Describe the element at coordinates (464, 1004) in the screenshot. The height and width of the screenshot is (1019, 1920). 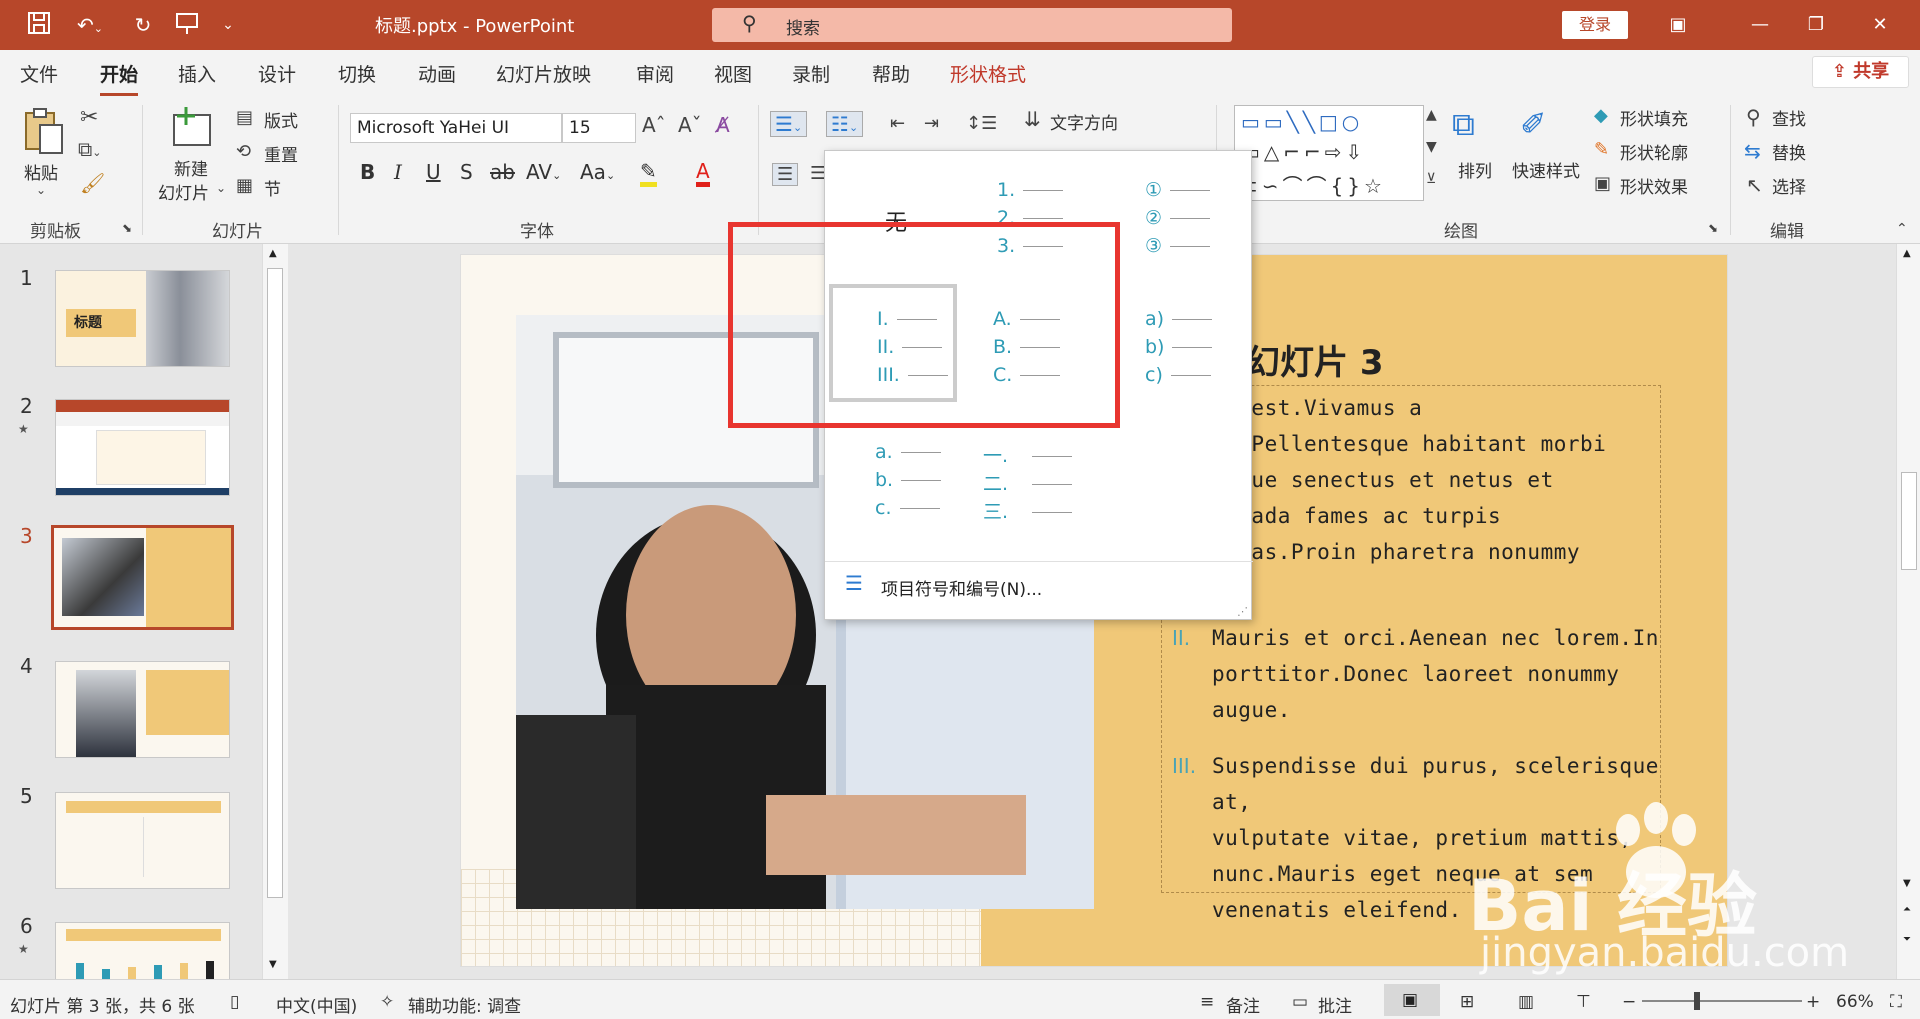
I see `accessibility-status: 辅助功能: 调查` at that location.